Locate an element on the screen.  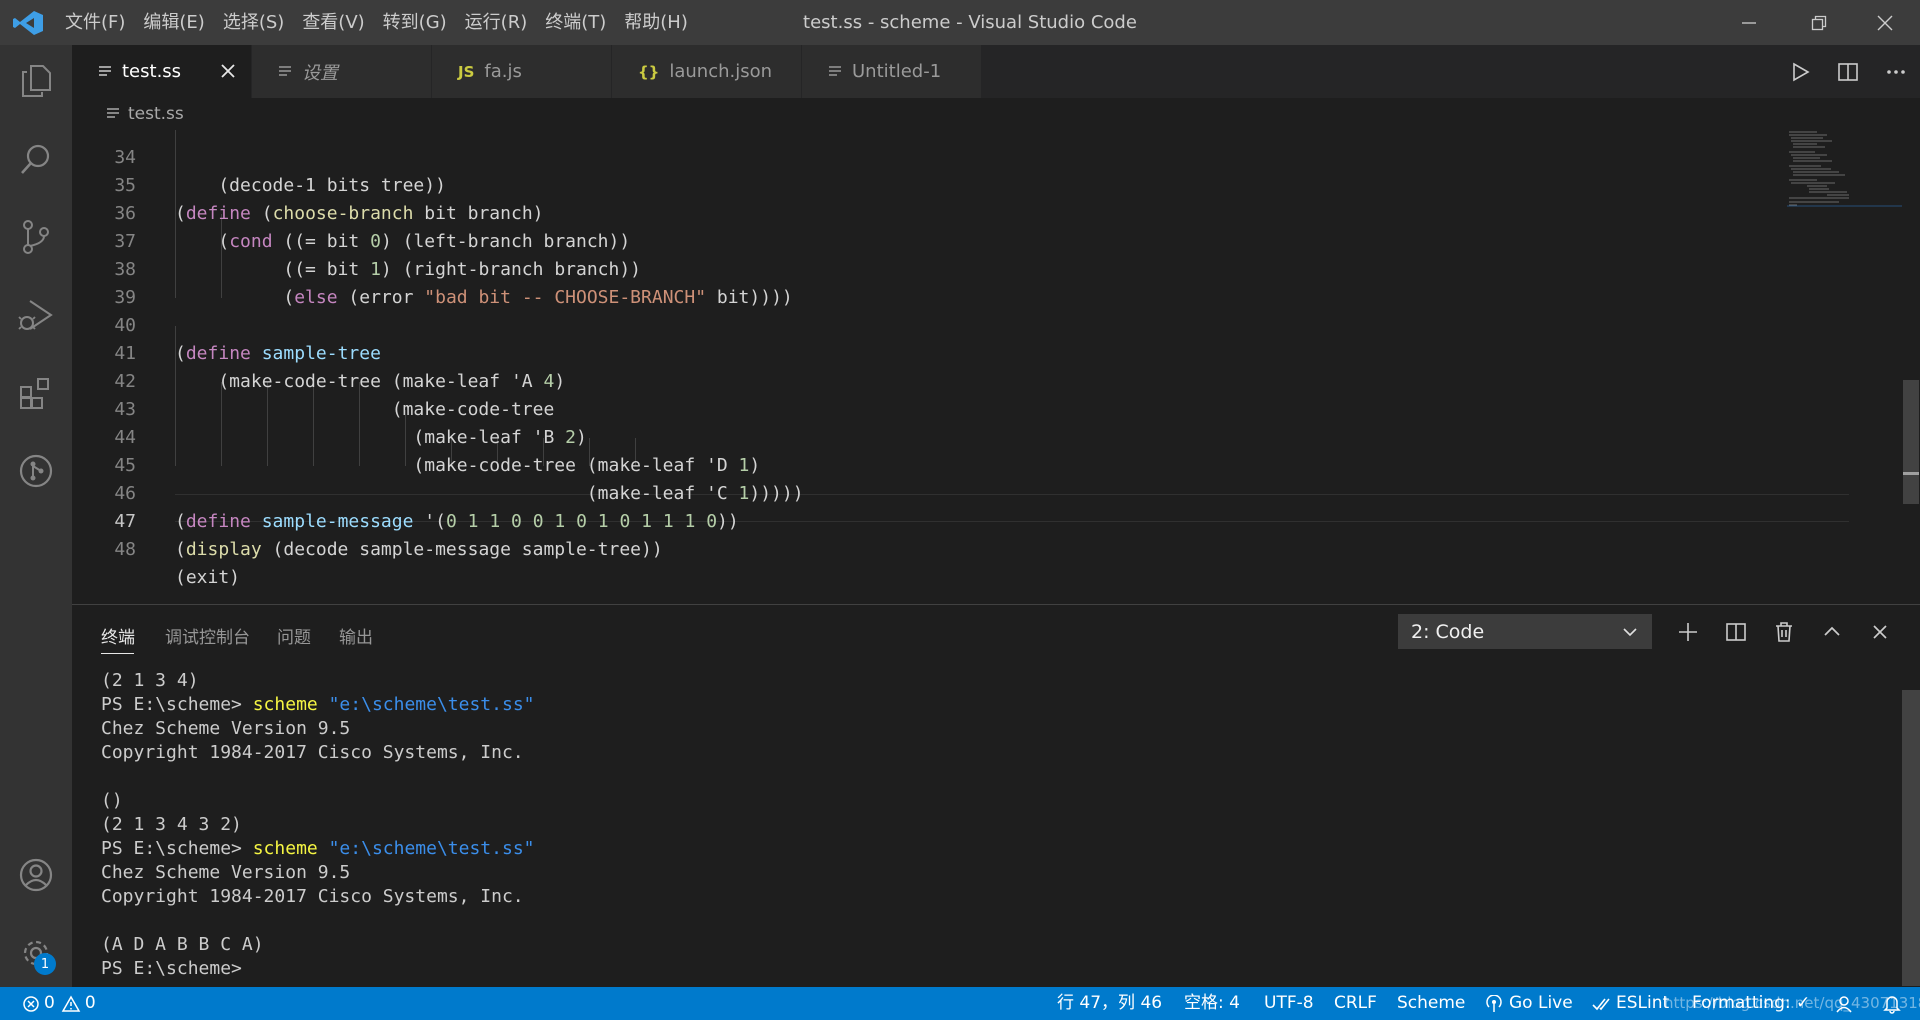
menu-help: 帮助(H) is located at coordinates (656, 22).